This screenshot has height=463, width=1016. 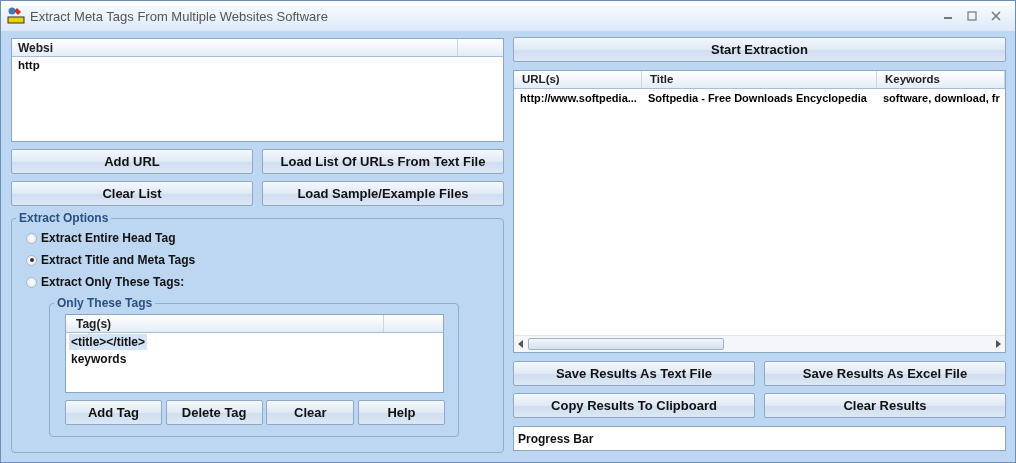 What do you see at coordinates (254, 353) in the screenshot?
I see `tags-list: Tag(s) <title></title> keywords` at bounding box center [254, 353].